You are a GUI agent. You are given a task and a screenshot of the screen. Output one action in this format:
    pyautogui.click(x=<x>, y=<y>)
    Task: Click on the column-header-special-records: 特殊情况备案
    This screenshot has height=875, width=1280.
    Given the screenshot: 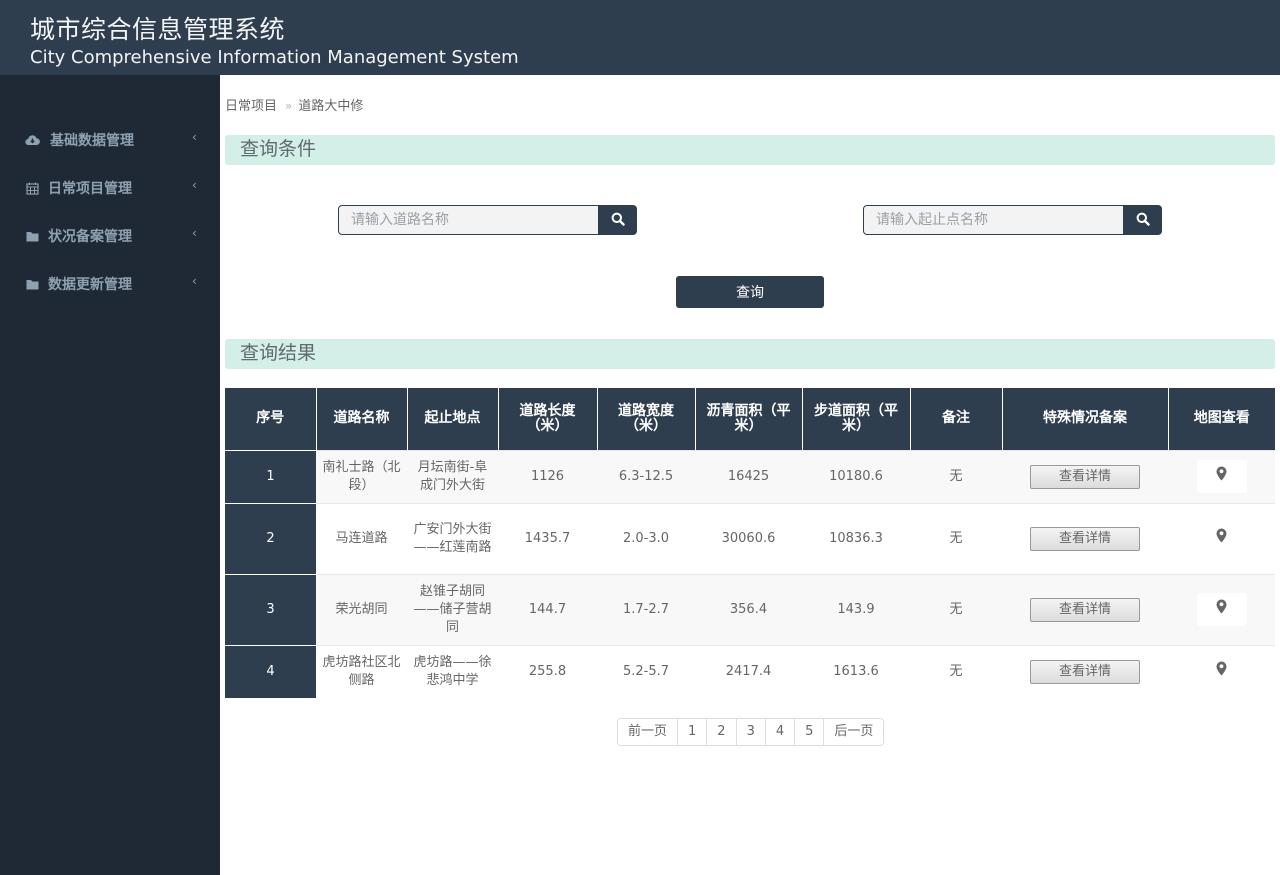 What is the action you would take?
    pyautogui.click(x=1085, y=419)
    